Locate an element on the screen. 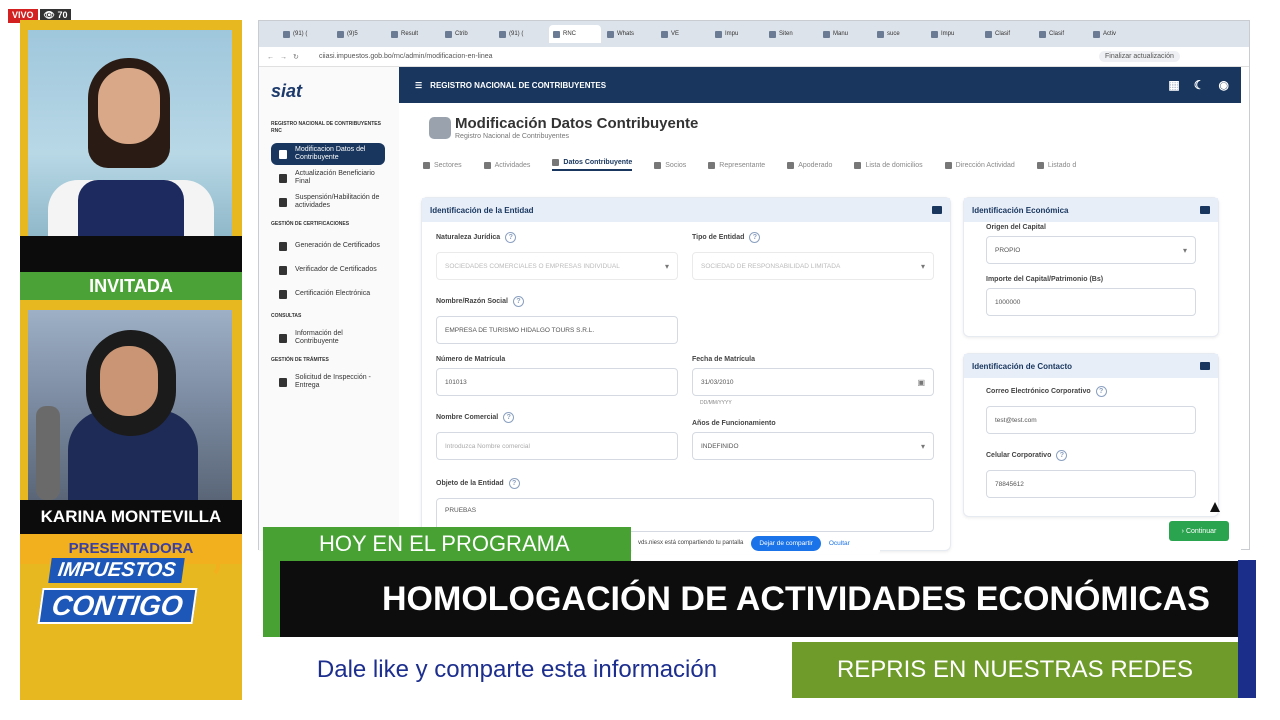 The width and height of the screenshot is (1280, 720). hide-button: Ocultar is located at coordinates (839, 543).